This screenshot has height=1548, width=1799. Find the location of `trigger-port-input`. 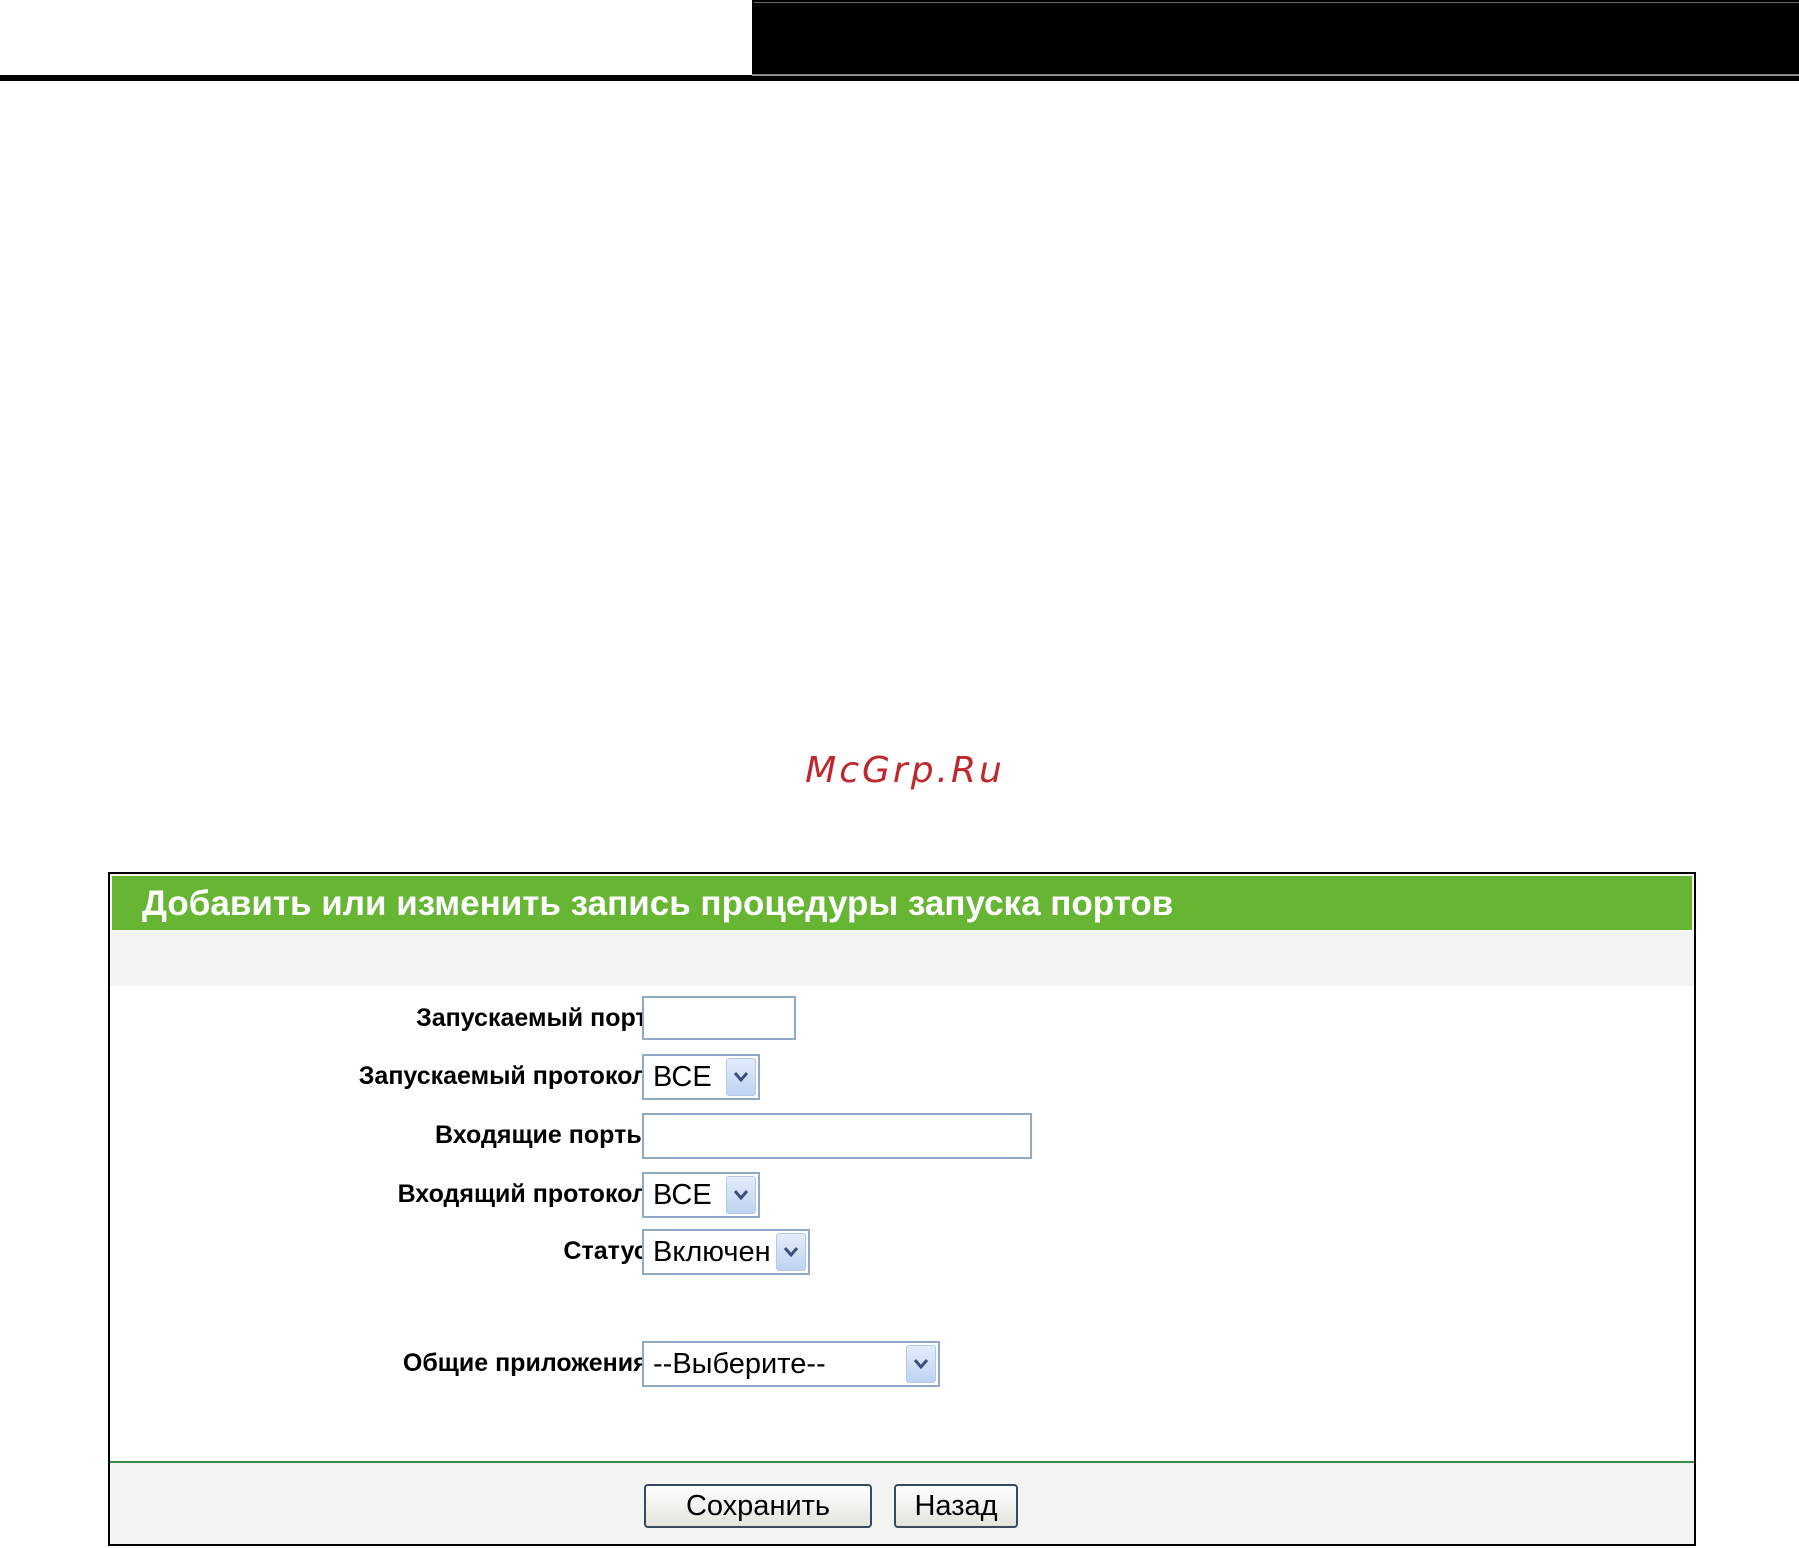

trigger-port-input is located at coordinates (719, 1018).